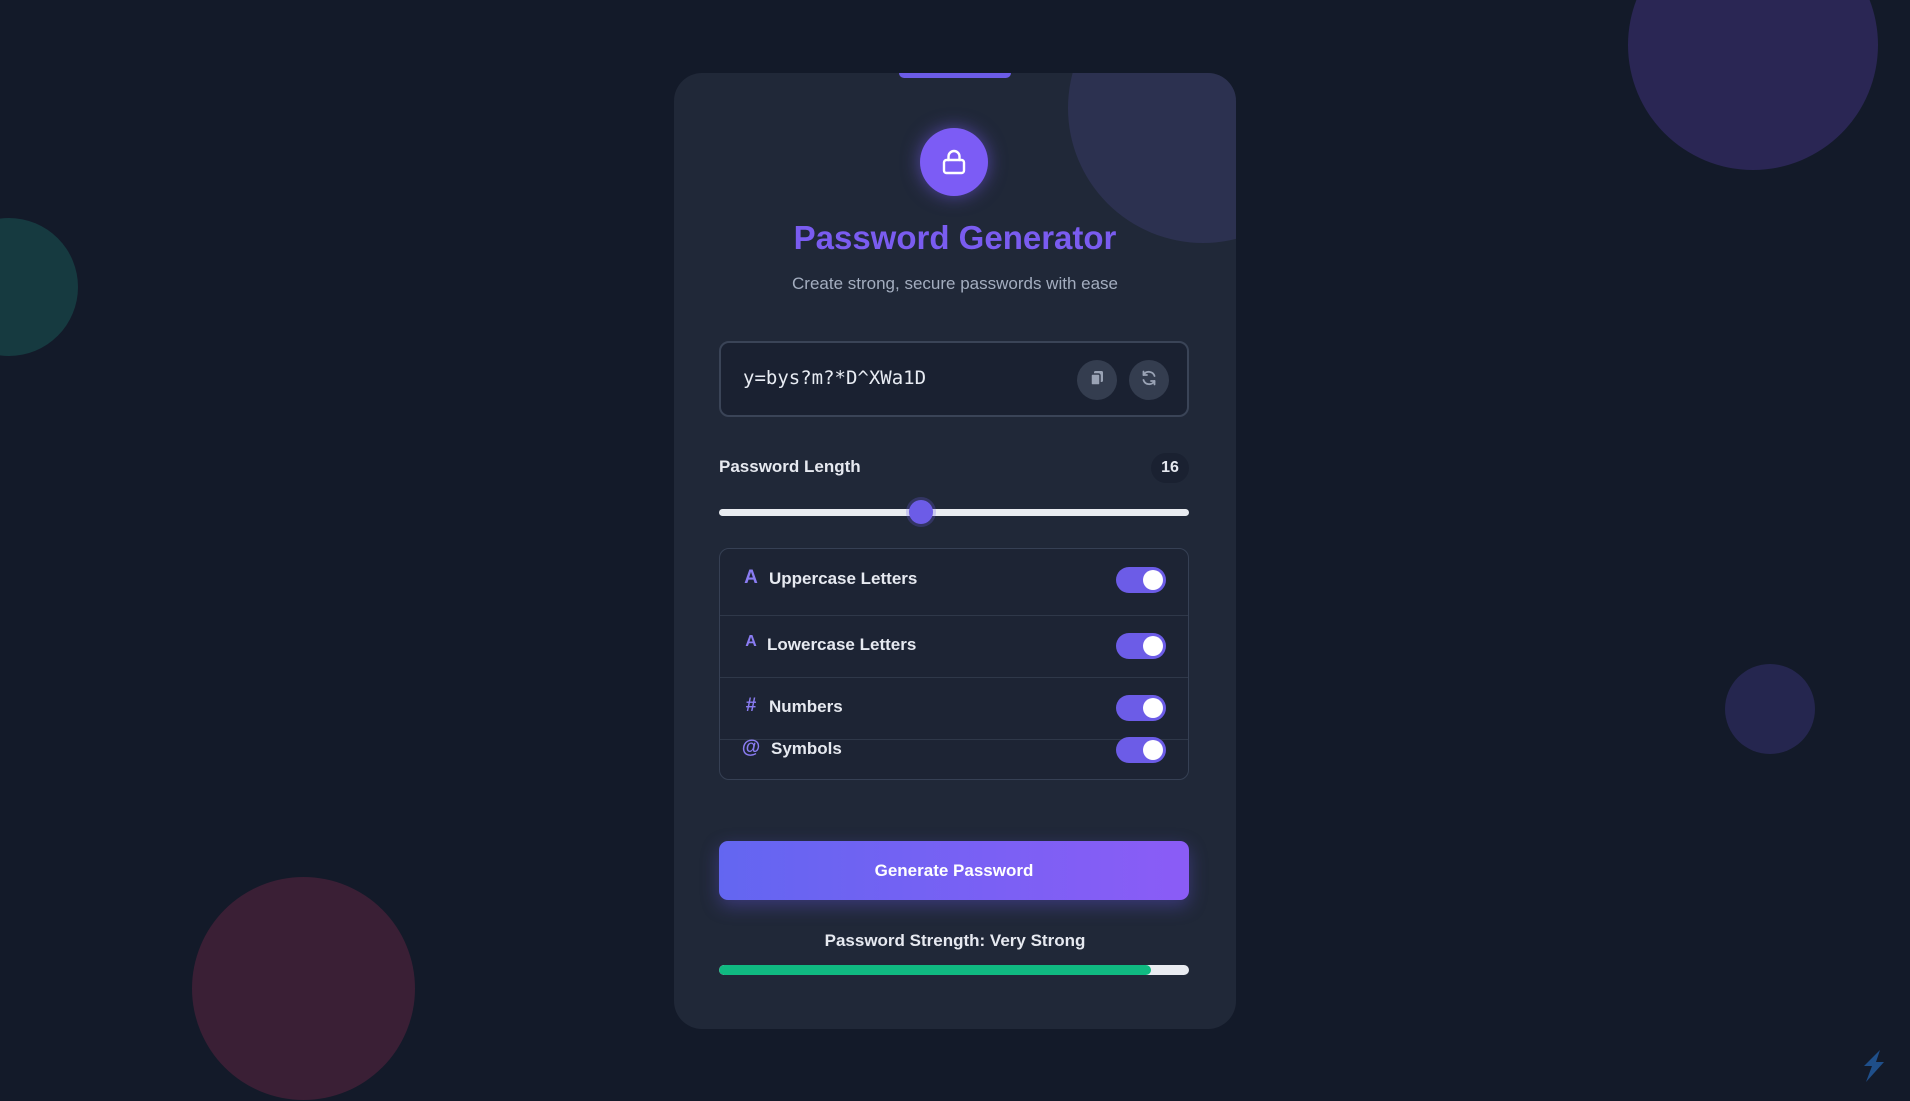 Image resolution: width=1910 pixels, height=1101 pixels. Describe the element at coordinates (1753, 85) in the screenshot. I see `background-circle-purple` at that location.